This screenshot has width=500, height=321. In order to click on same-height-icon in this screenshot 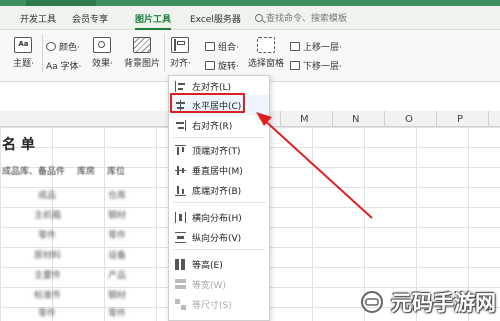, I will do `click(180, 264)`.